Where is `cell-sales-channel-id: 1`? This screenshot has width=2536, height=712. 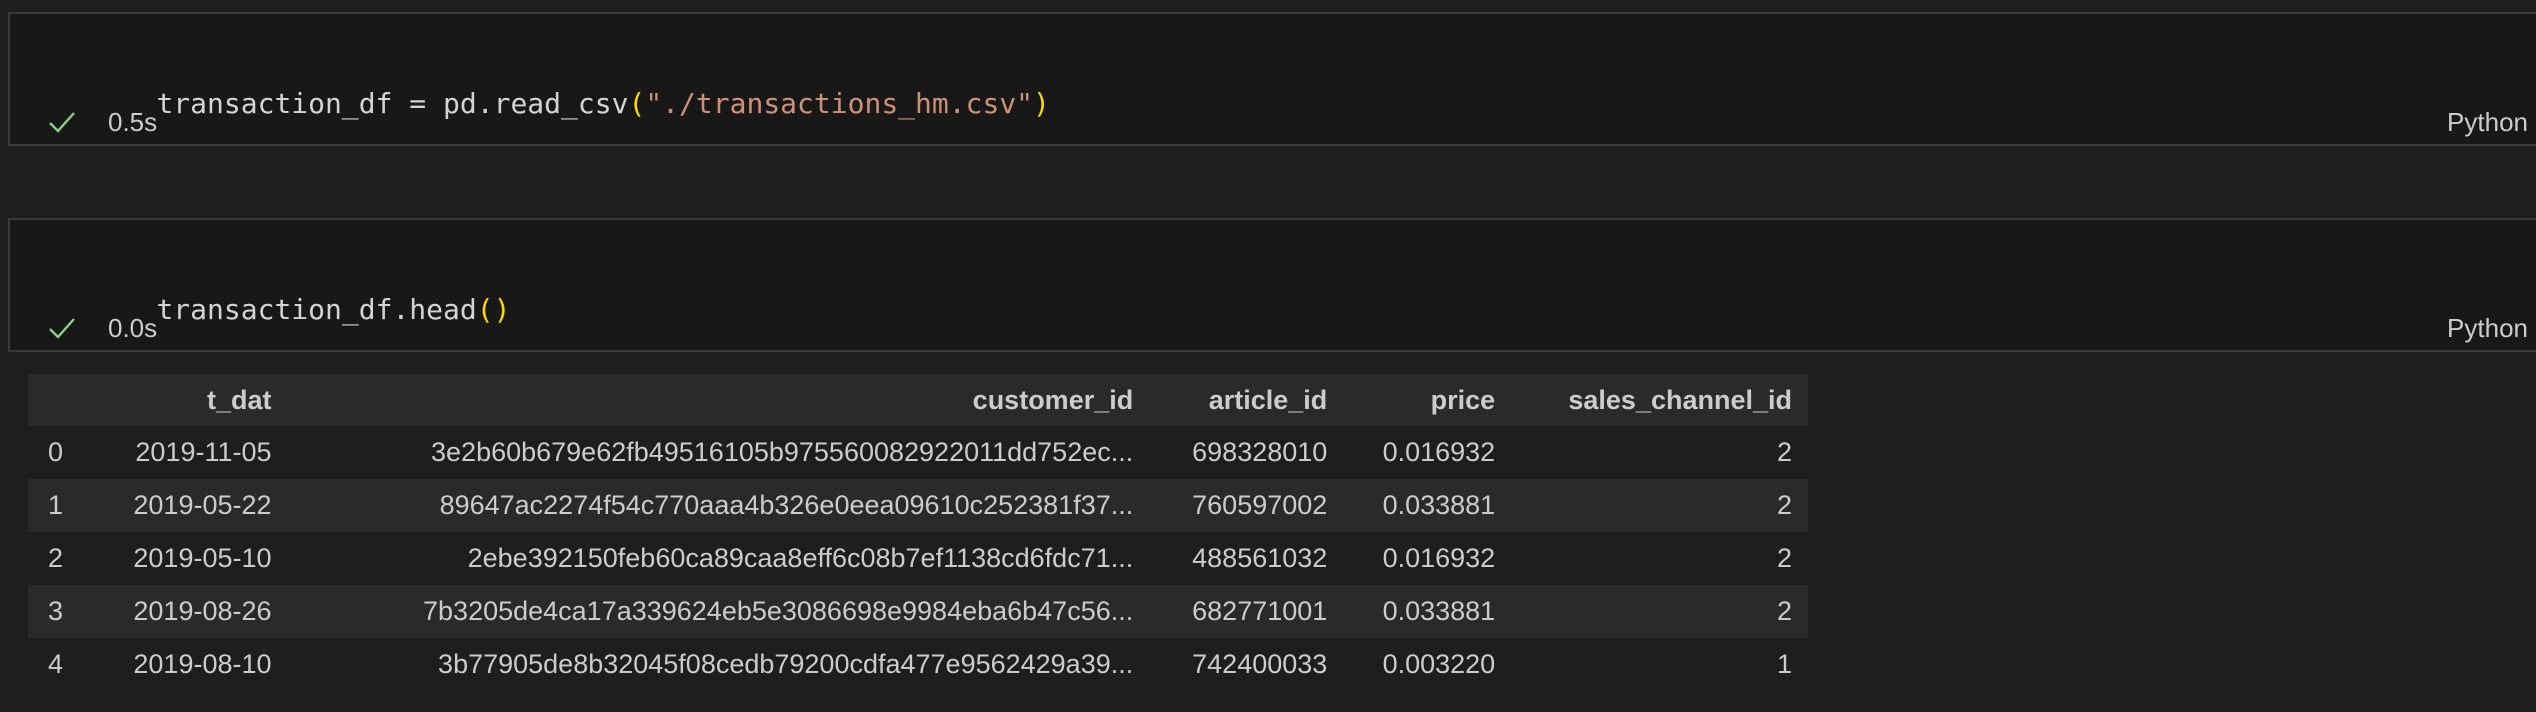
cell-sales-channel-id: 1 is located at coordinates (1659, 664).